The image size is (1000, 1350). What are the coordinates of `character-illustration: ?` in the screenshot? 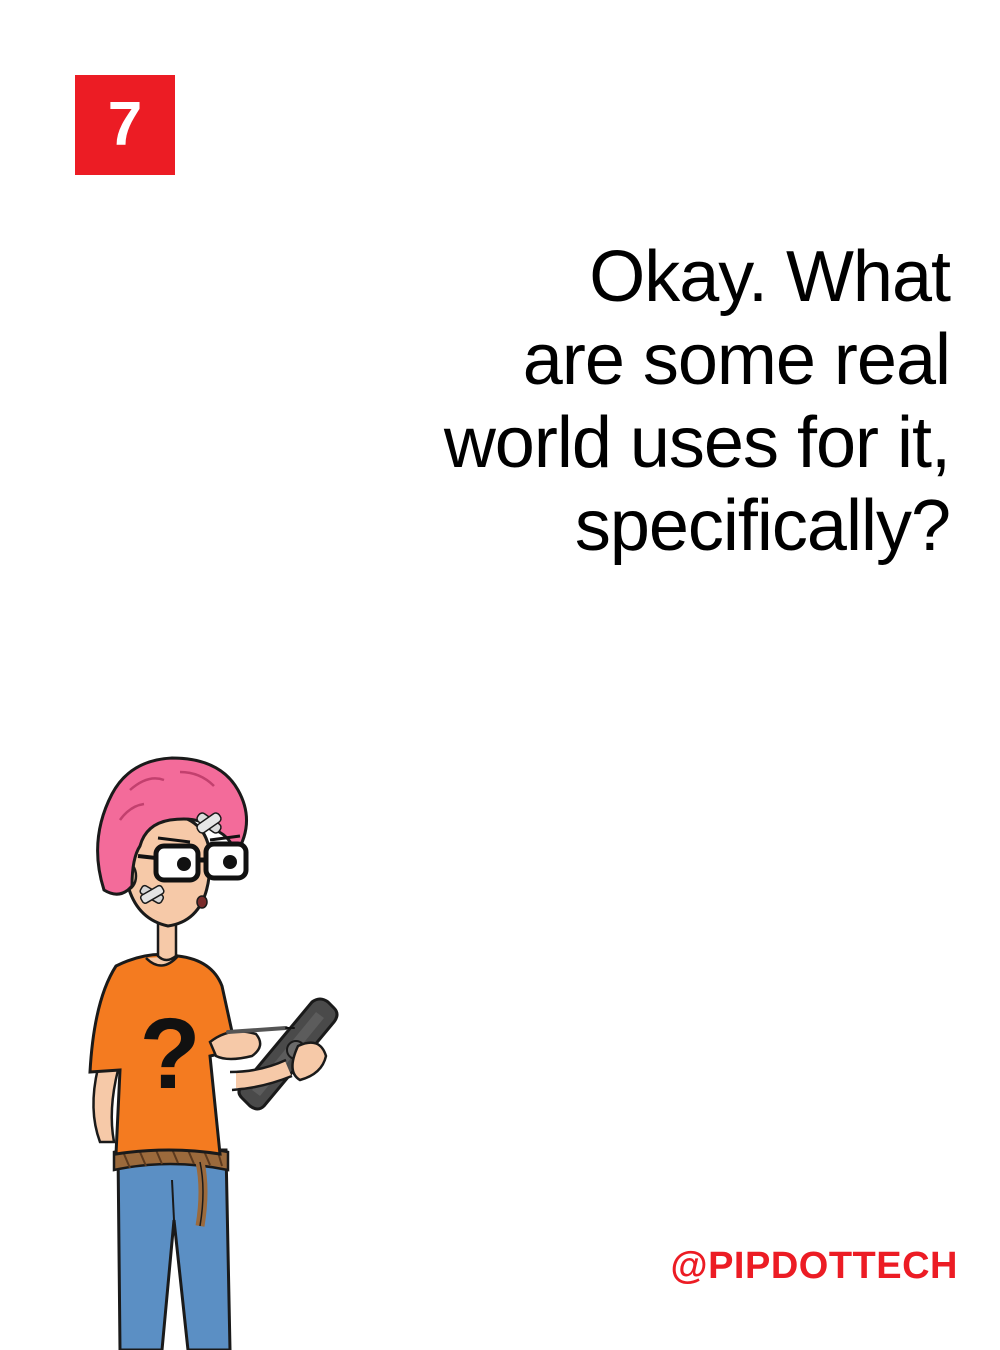 It's located at (213, 1053).